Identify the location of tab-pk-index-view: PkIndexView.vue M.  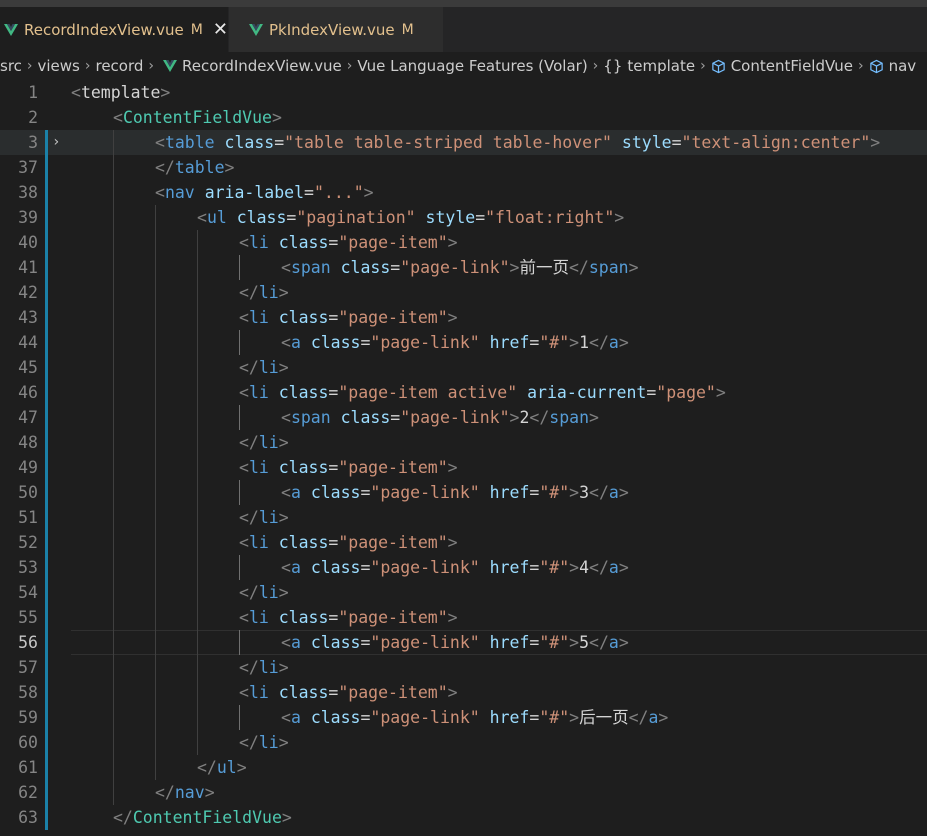
(336, 29).